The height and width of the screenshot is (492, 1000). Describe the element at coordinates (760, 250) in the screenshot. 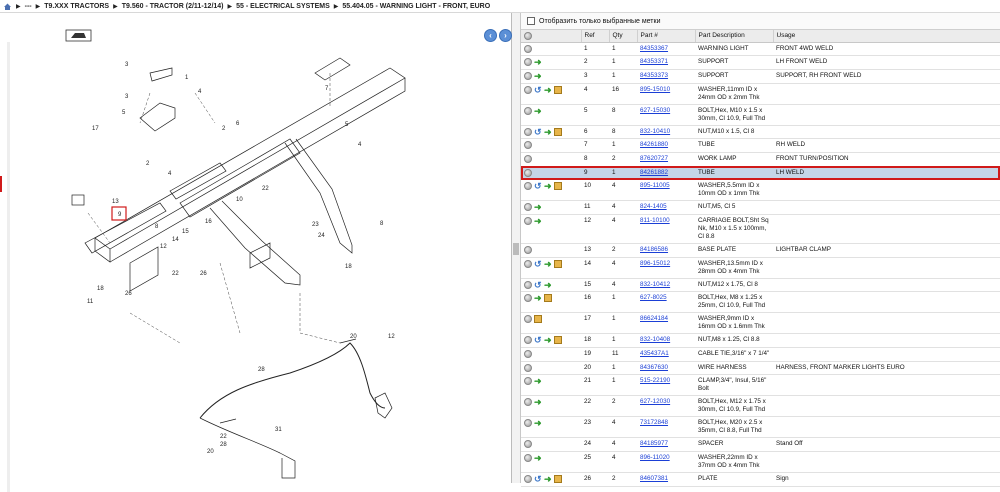

I see `table-row: 13 2 84186586 BASE PLATE LIGHTBAR CLAMP` at that location.